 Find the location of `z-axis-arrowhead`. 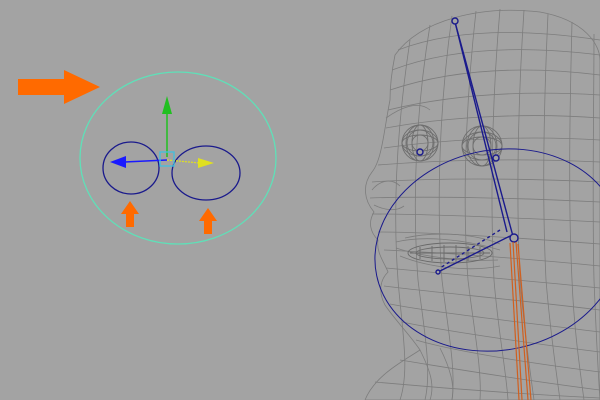

z-axis-arrowhead is located at coordinates (206, 163).